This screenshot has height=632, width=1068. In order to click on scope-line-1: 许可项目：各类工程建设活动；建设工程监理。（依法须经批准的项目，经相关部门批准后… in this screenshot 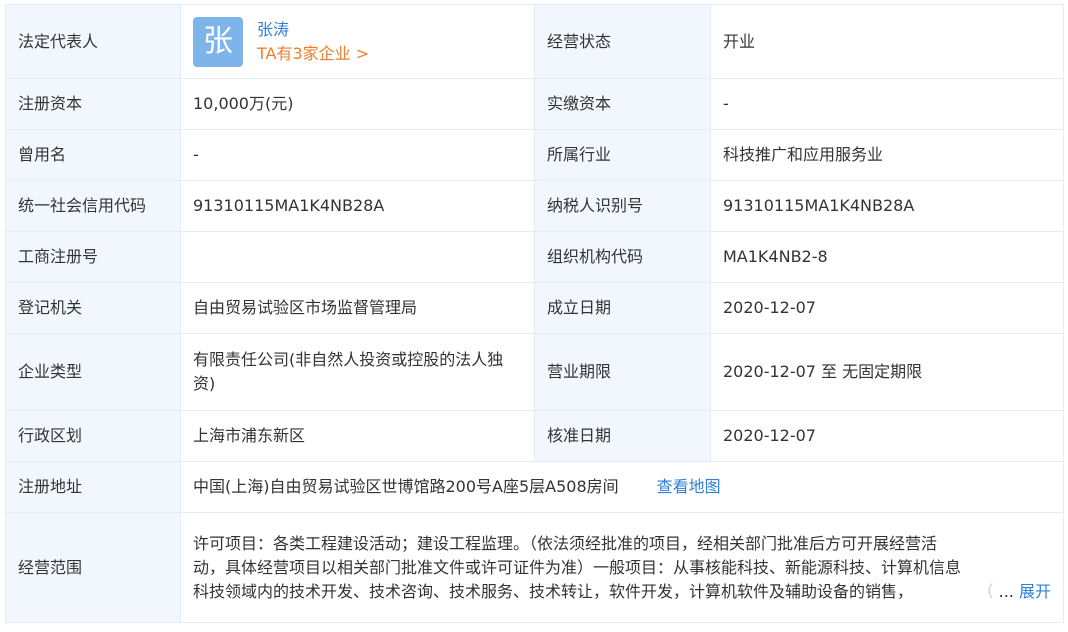, I will do `click(565, 543)`.